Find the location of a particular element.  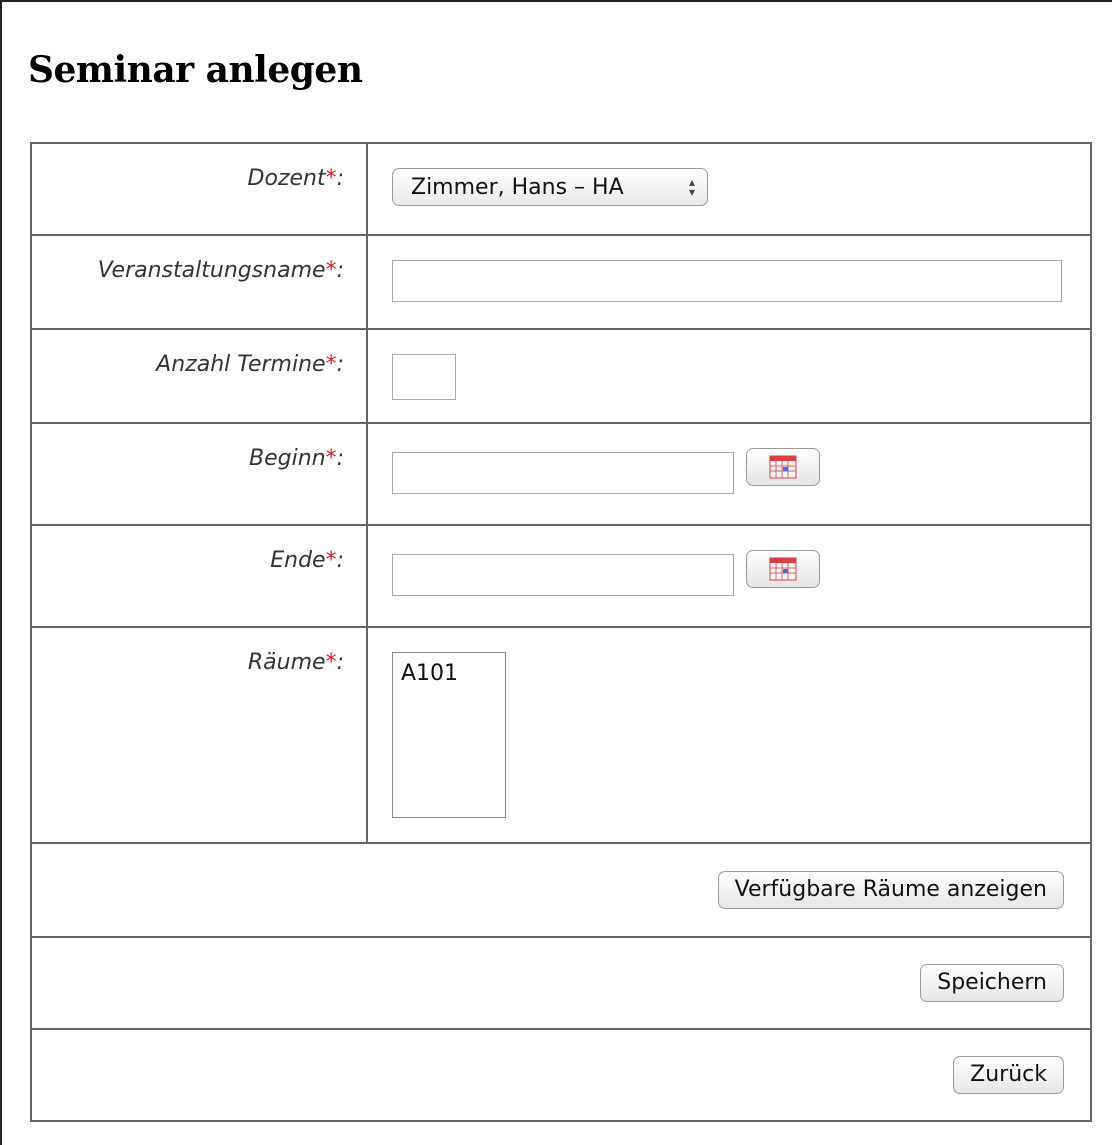

beginn-cell is located at coordinates (729, 474).